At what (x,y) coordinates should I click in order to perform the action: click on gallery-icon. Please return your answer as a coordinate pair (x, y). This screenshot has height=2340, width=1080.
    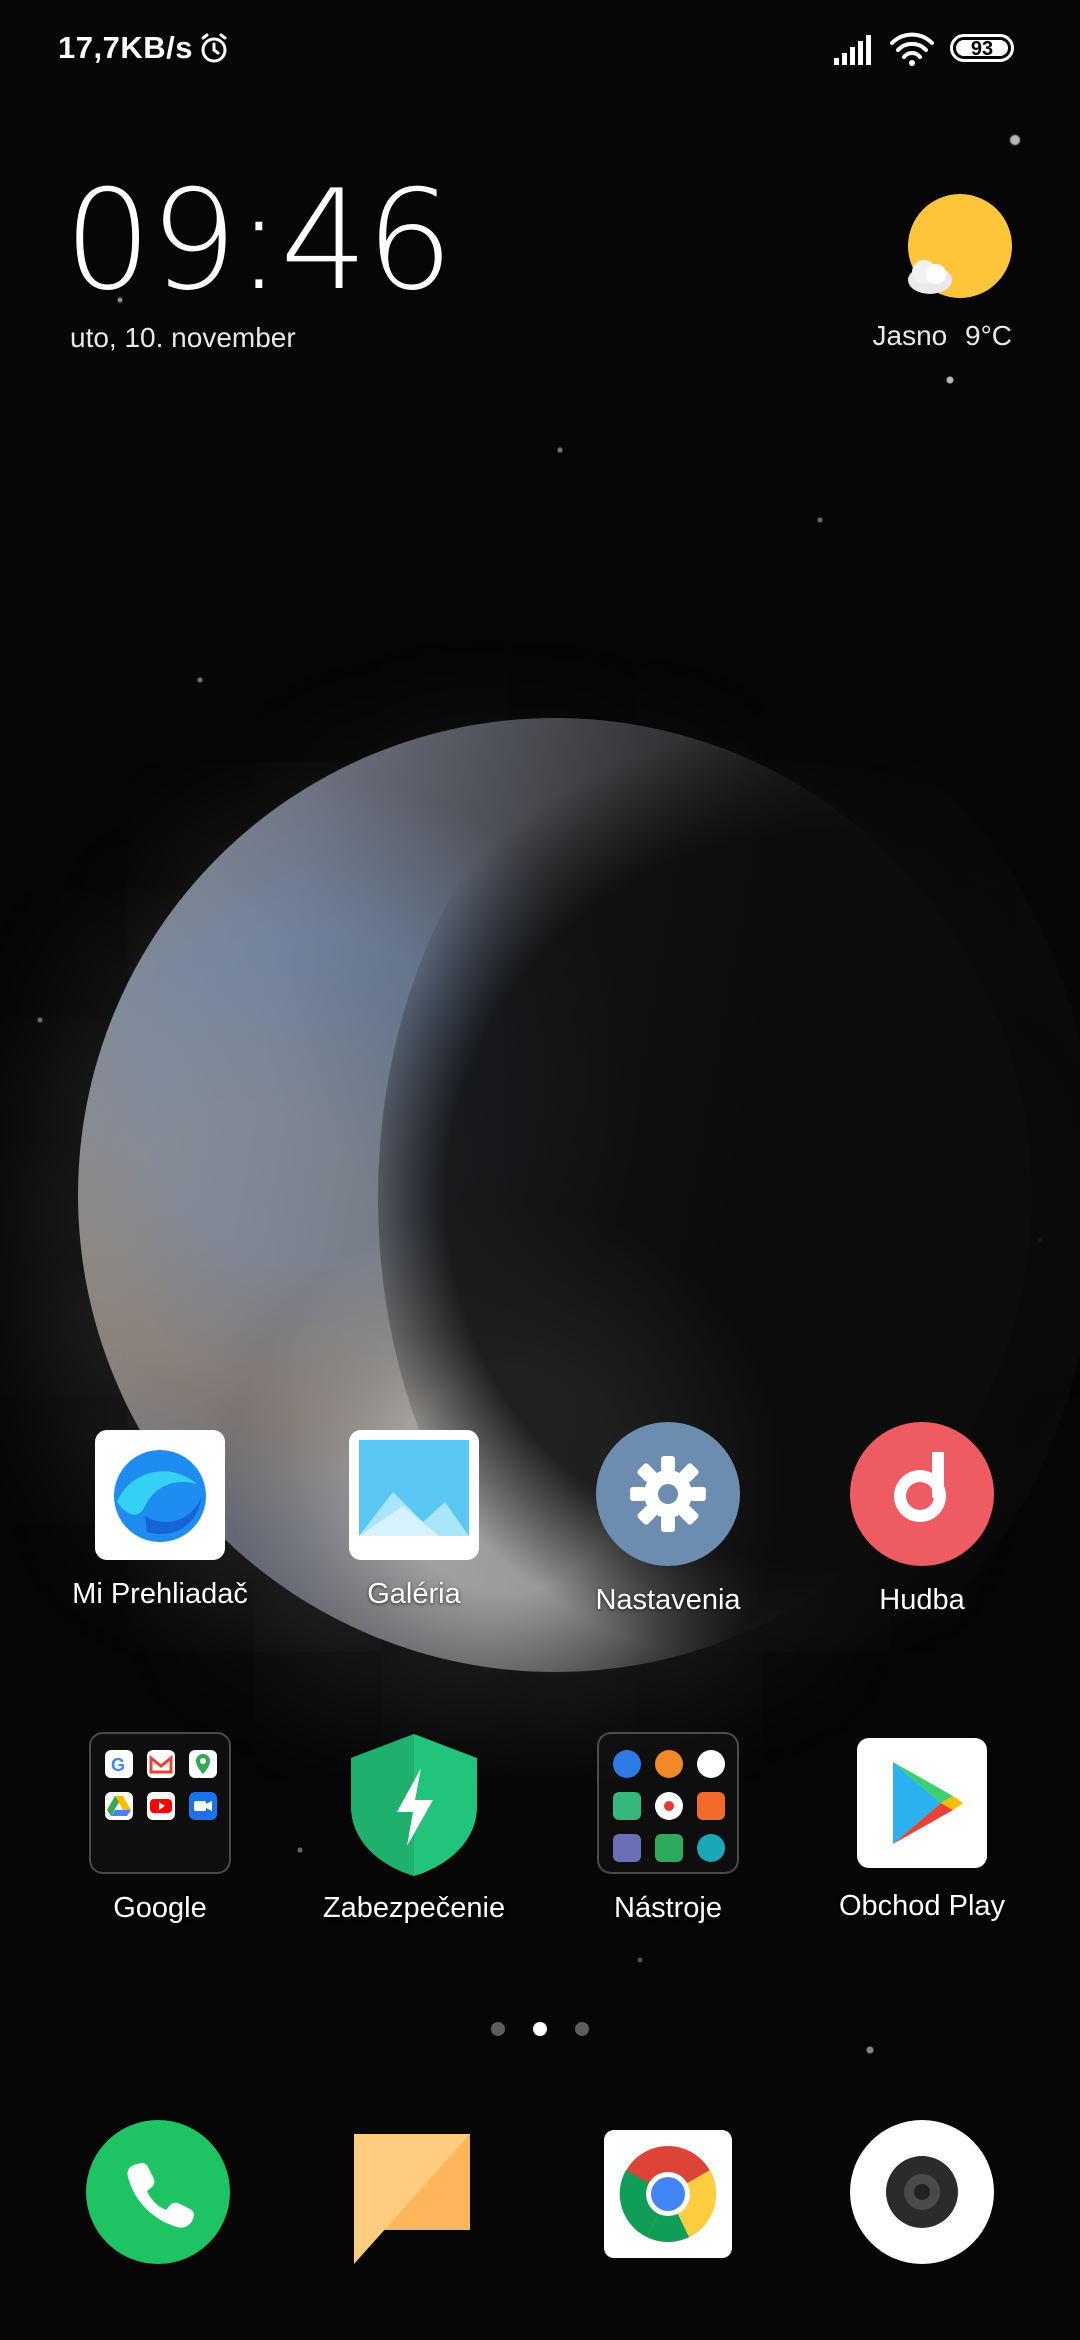
    Looking at the image, I should click on (414, 1495).